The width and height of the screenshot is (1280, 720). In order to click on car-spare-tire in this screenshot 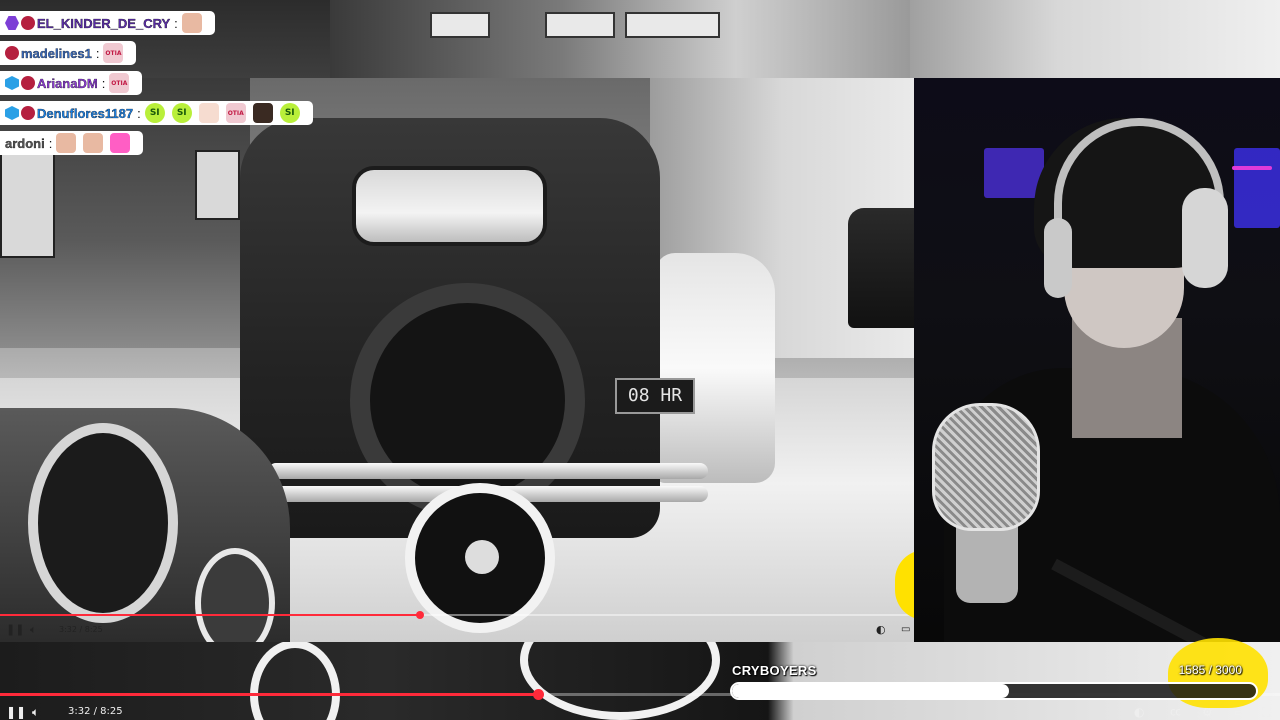, I will do `click(467, 400)`.